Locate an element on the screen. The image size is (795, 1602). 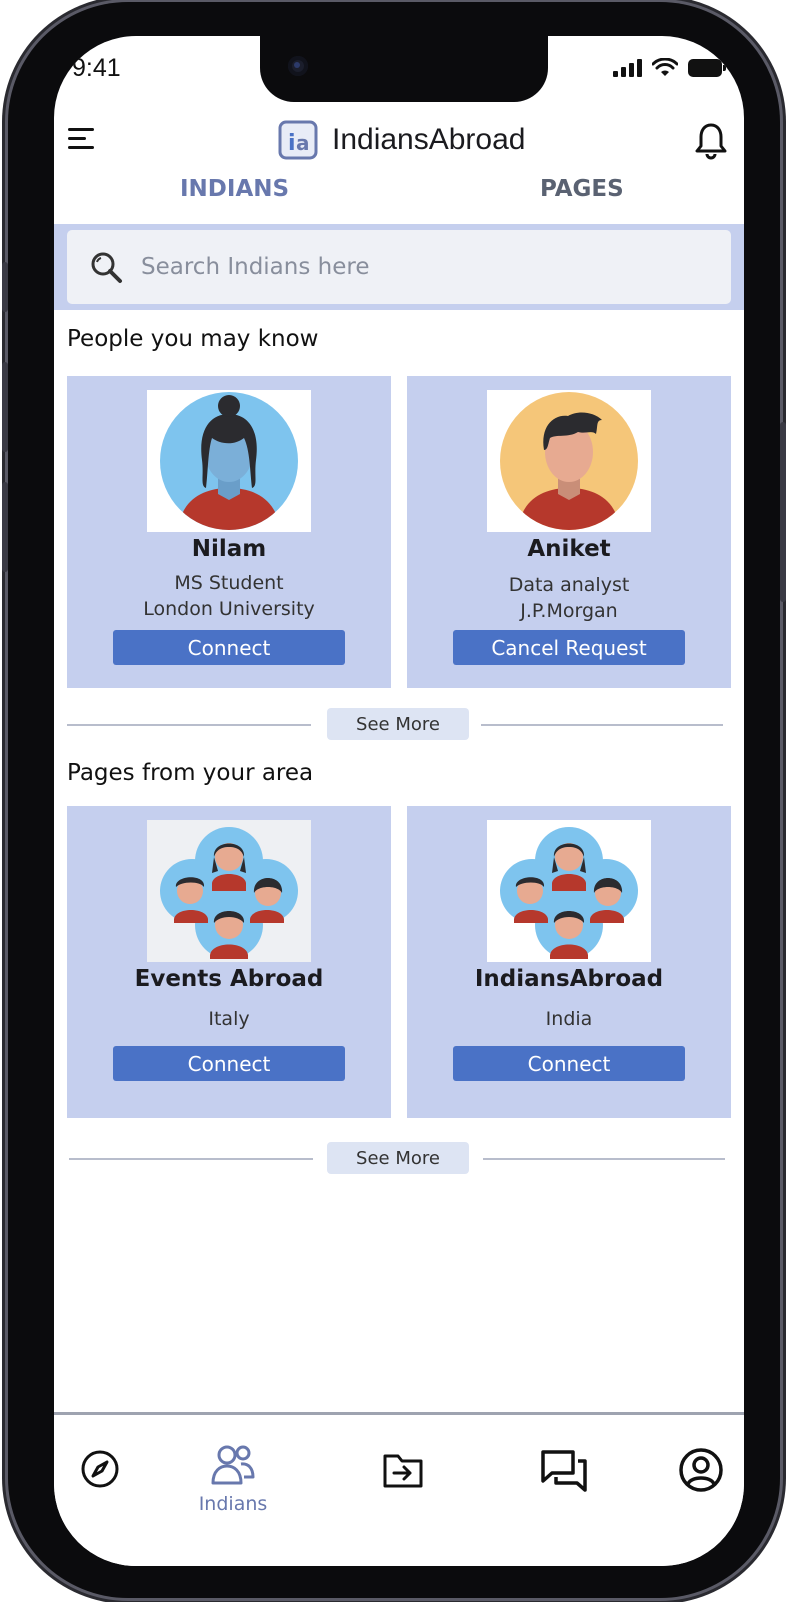
pages-see-more-button: See More is located at coordinates (398, 1158).